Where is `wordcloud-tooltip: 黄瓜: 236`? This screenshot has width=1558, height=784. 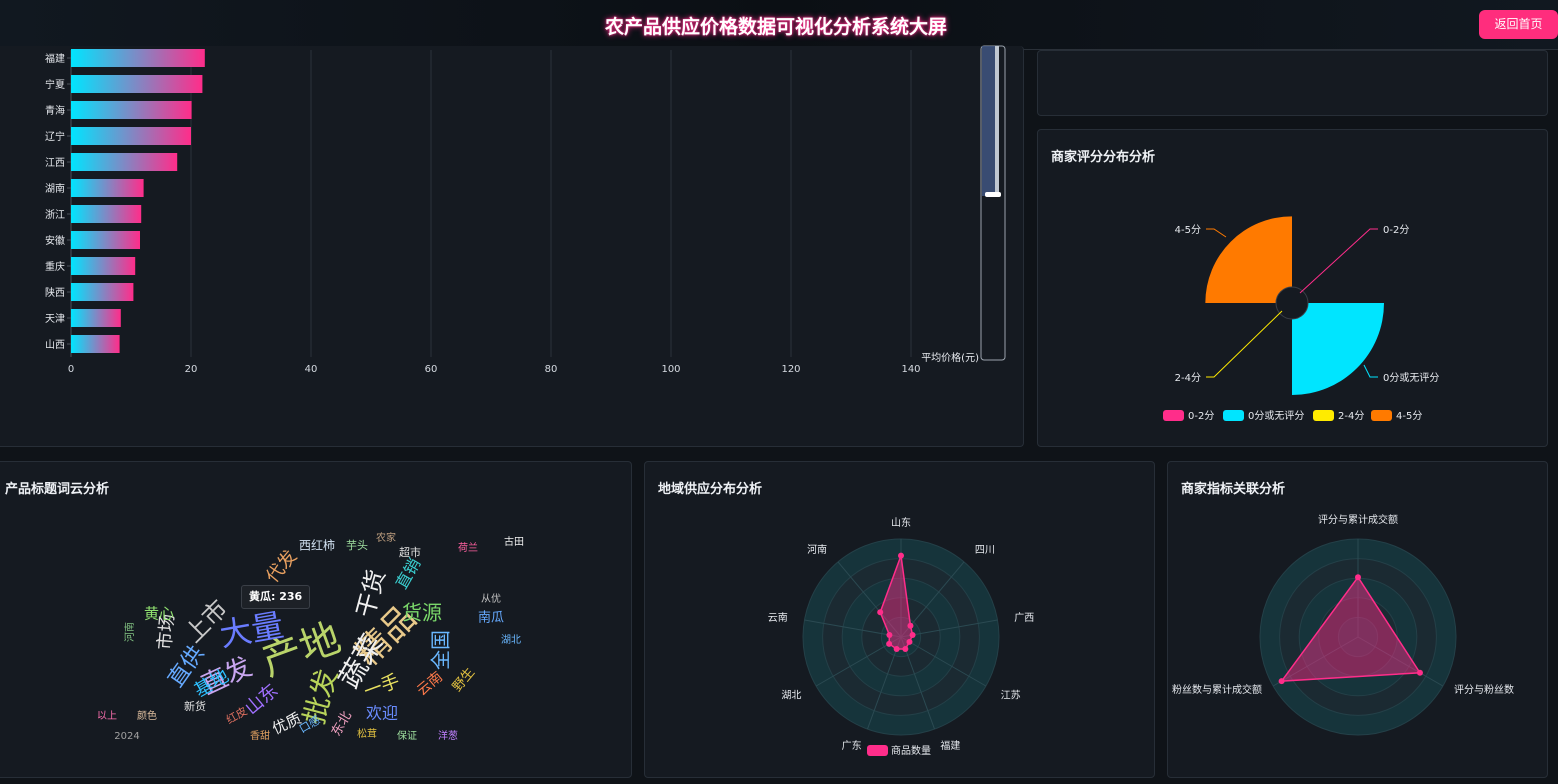
wordcloud-tooltip: 黄瓜: 236 is located at coordinates (276, 597).